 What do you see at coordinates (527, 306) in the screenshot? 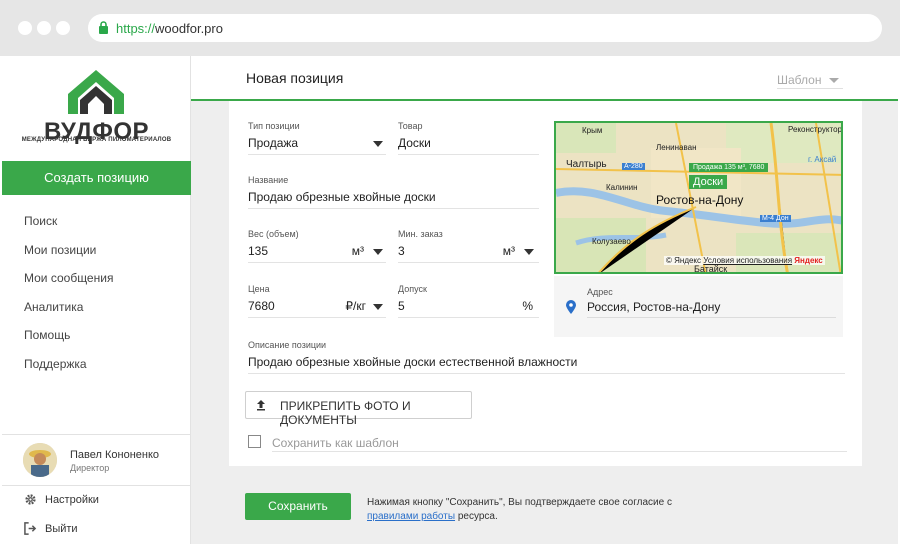
I see `tolerance-unit: %` at bounding box center [527, 306].